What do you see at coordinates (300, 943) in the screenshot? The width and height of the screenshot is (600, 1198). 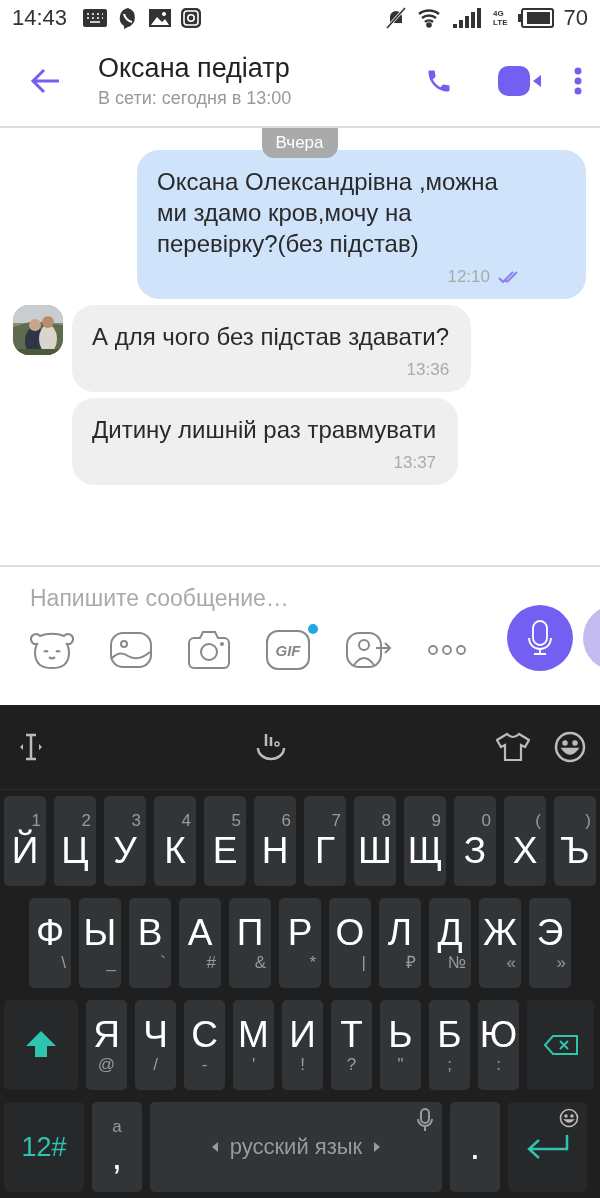 I see `keyboard-key: Р *` at bounding box center [300, 943].